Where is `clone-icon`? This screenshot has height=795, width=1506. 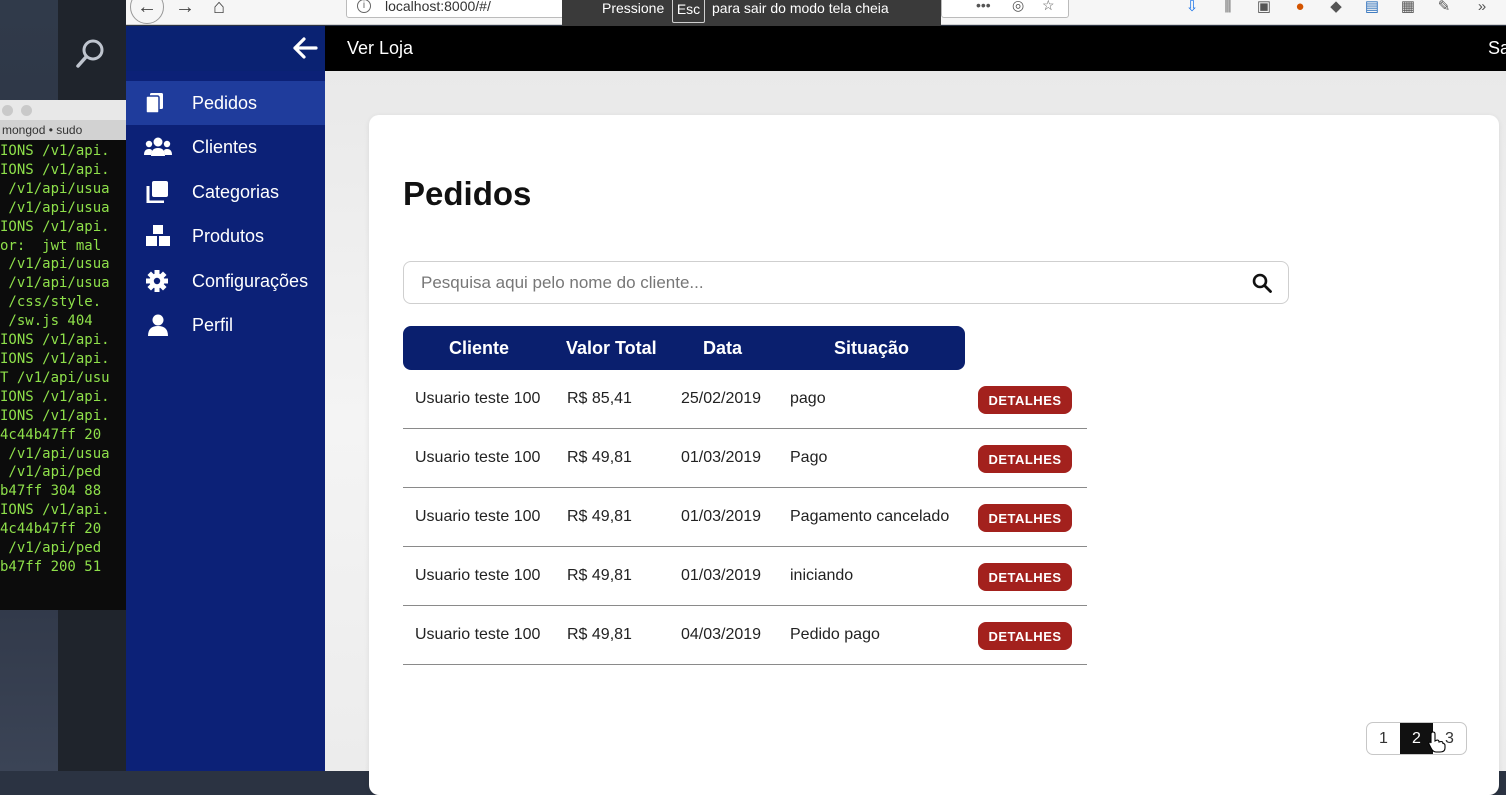 clone-icon is located at coordinates (157, 192).